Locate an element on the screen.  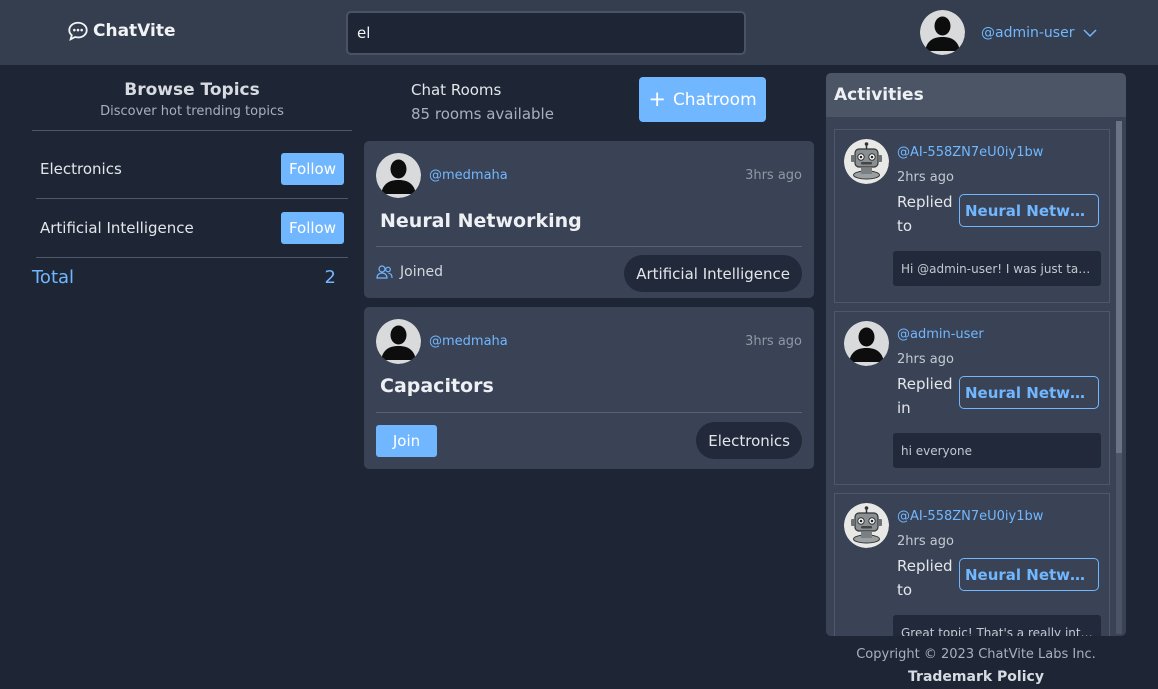
rooms-title: Chat Rooms is located at coordinates (456, 90).